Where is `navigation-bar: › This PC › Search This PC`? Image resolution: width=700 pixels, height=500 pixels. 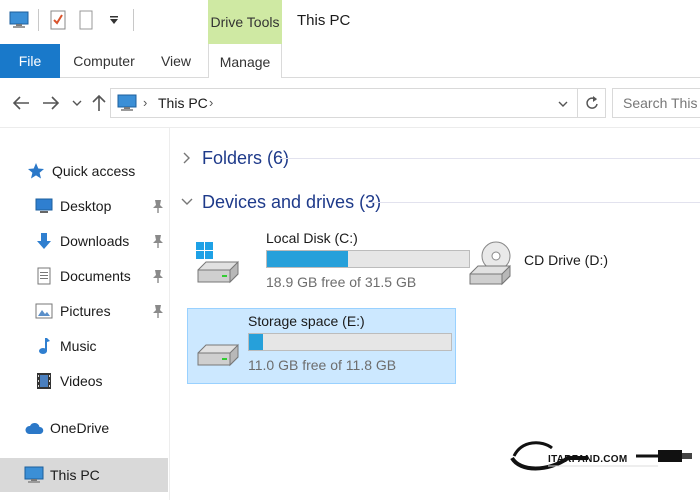 navigation-bar: › This PC › Search This PC is located at coordinates (350, 103).